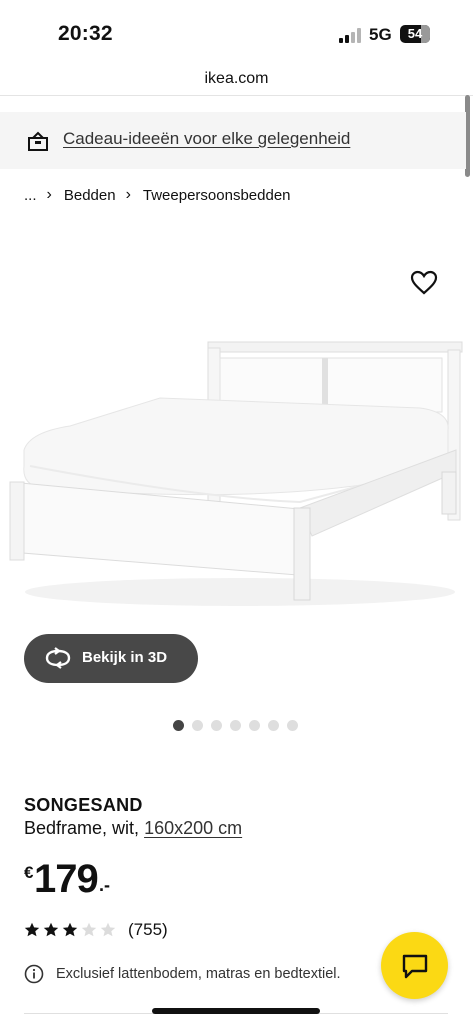 The image size is (473, 1024). What do you see at coordinates (85, 33) in the screenshot?
I see `status-time: 20:32` at bounding box center [85, 33].